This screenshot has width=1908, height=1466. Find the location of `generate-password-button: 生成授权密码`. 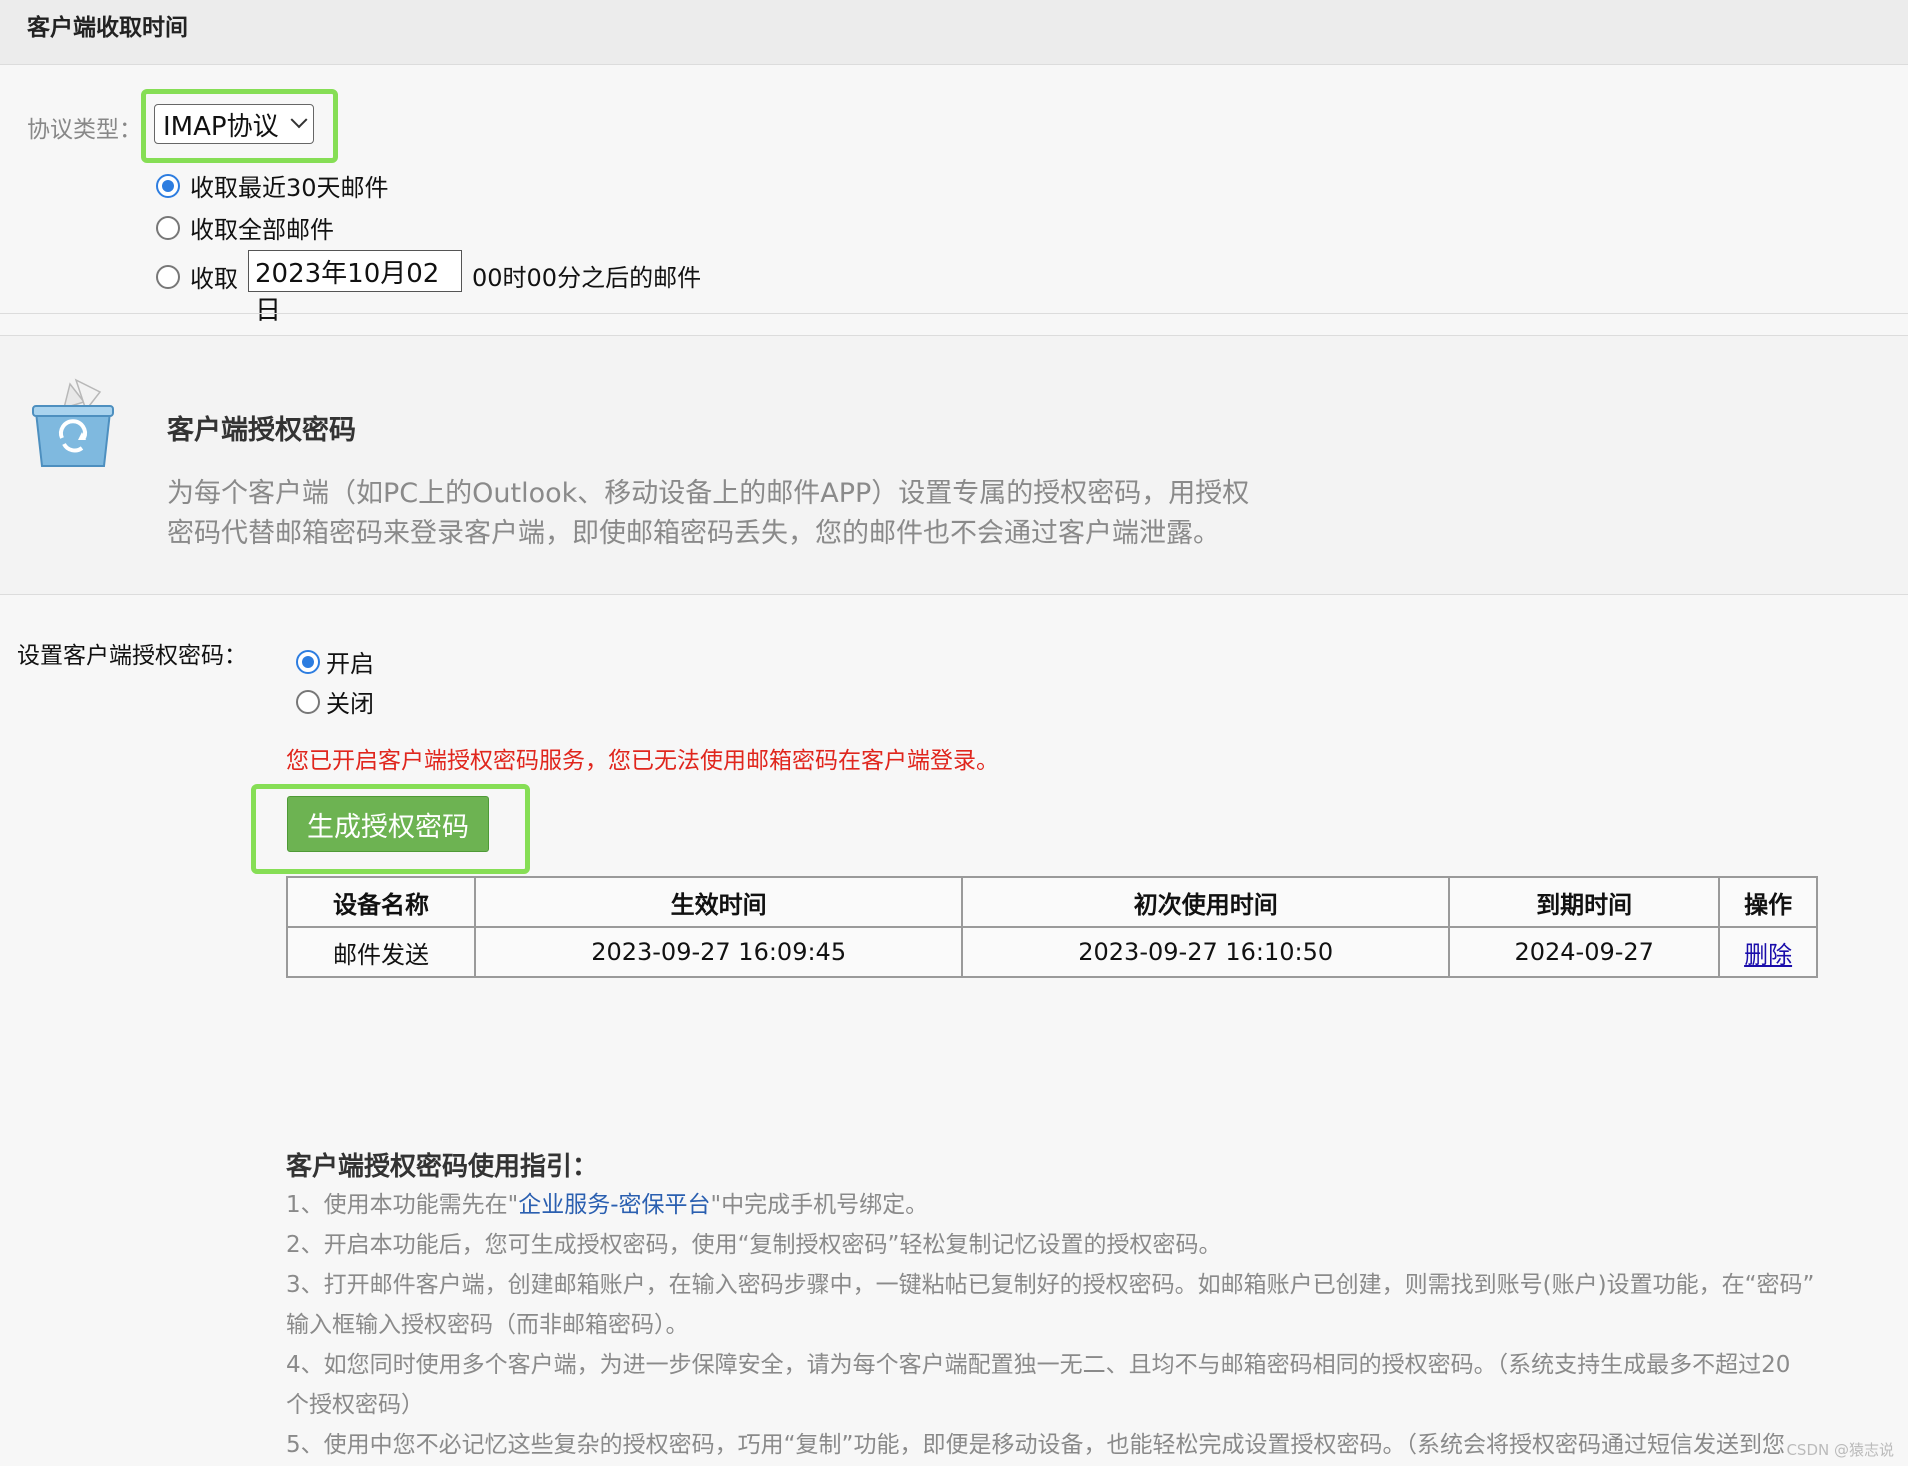

generate-password-button: 生成授权密码 is located at coordinates (388, 824).